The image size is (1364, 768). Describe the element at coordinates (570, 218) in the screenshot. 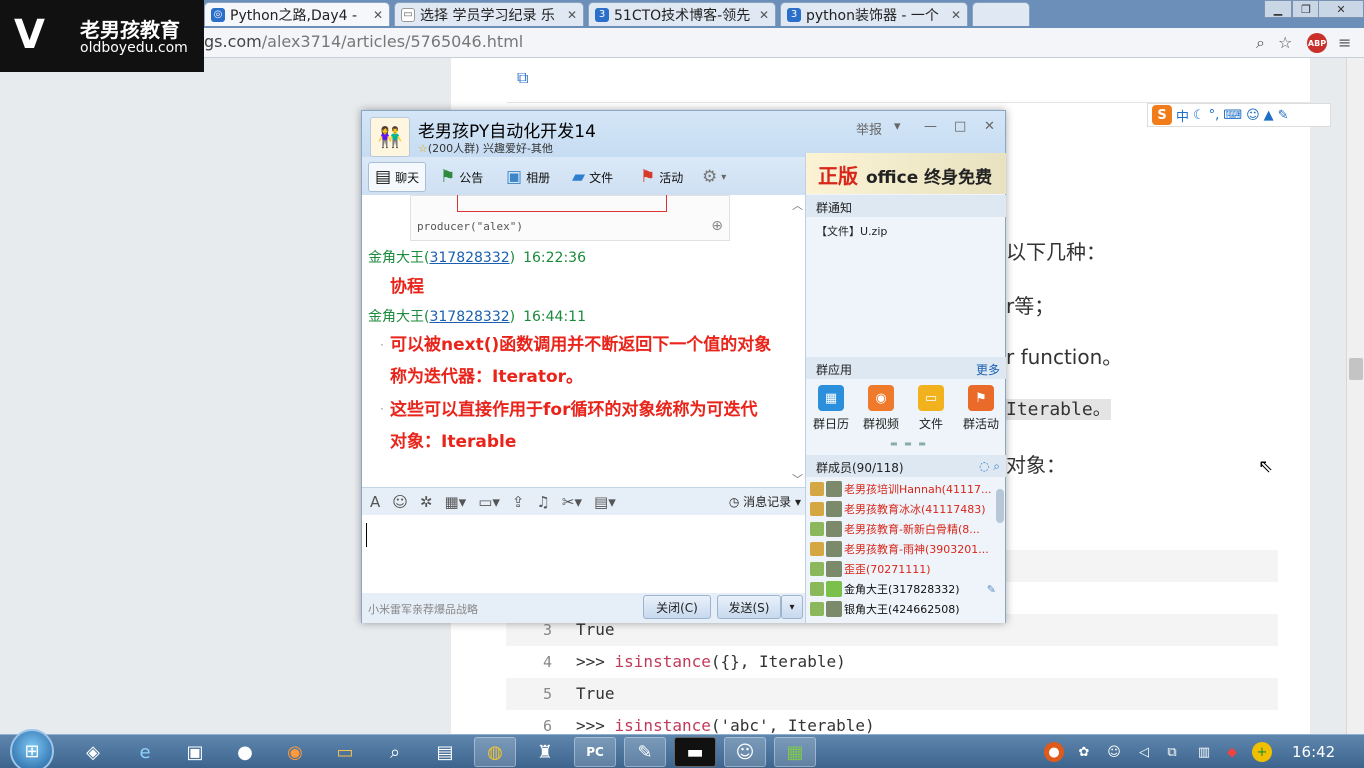

I see `message-image: producer("alex") ⊕` at that location.